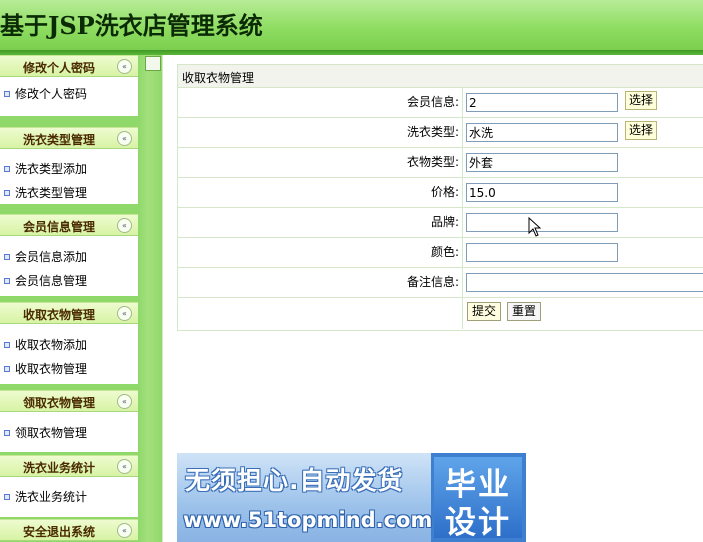 The image size is (703, 542). Describe the element at coordinates (131, 25) in the screenshot. I see `app-title: 基于JSP洗衣店管理系统` at that location.